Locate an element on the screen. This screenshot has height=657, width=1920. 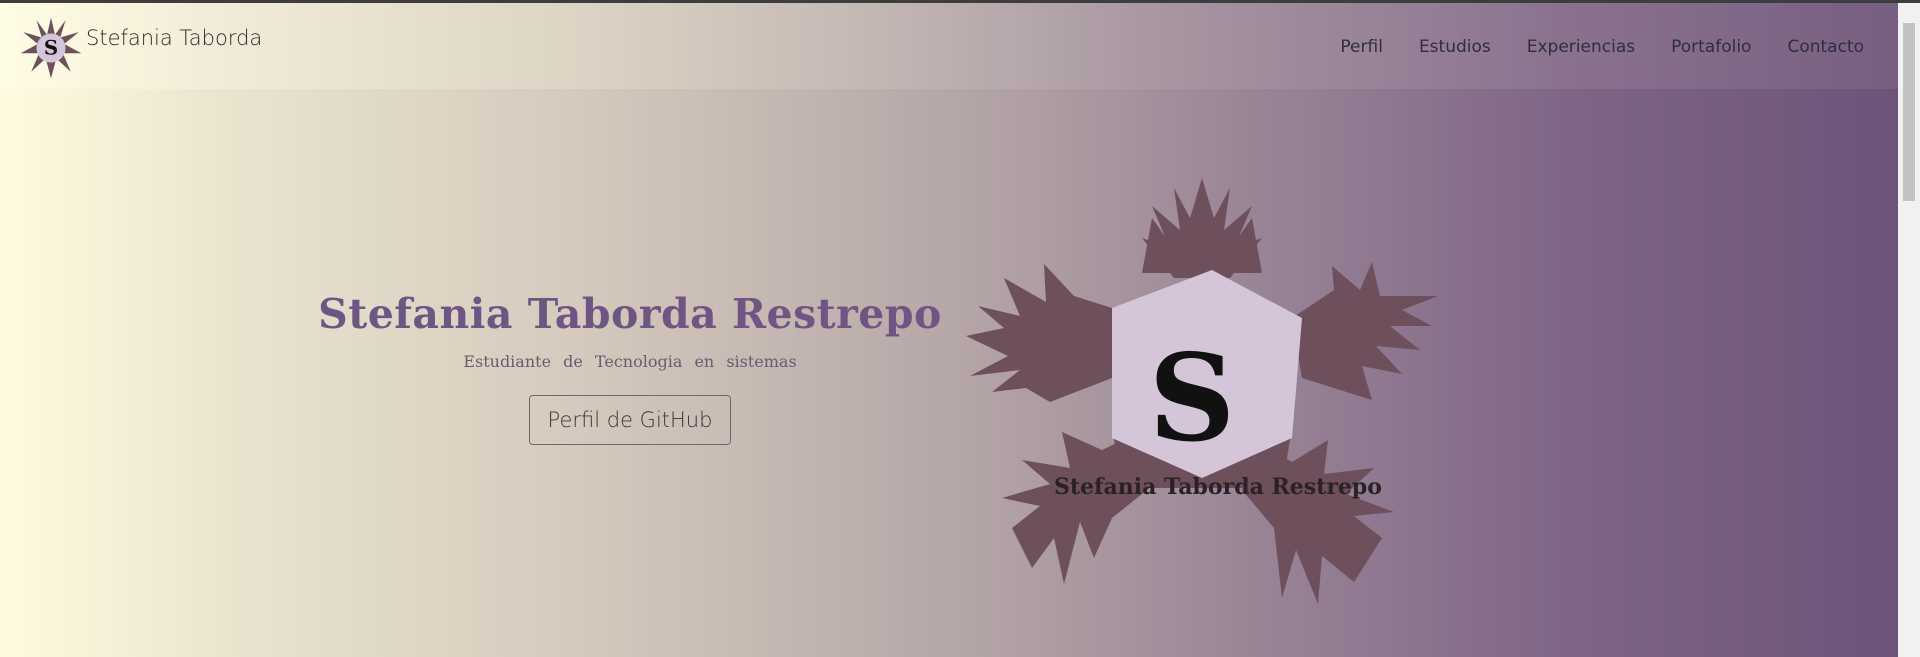
scrollbar-thumb is located at coordinates (1909, 112).